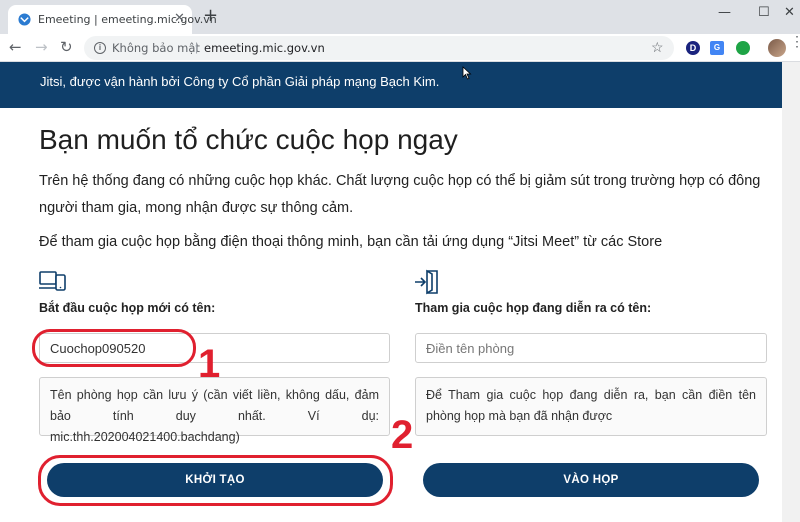  I want to click on tab-title: Emeeting | emeeting.mic.gov.vn, so click(127, 19).